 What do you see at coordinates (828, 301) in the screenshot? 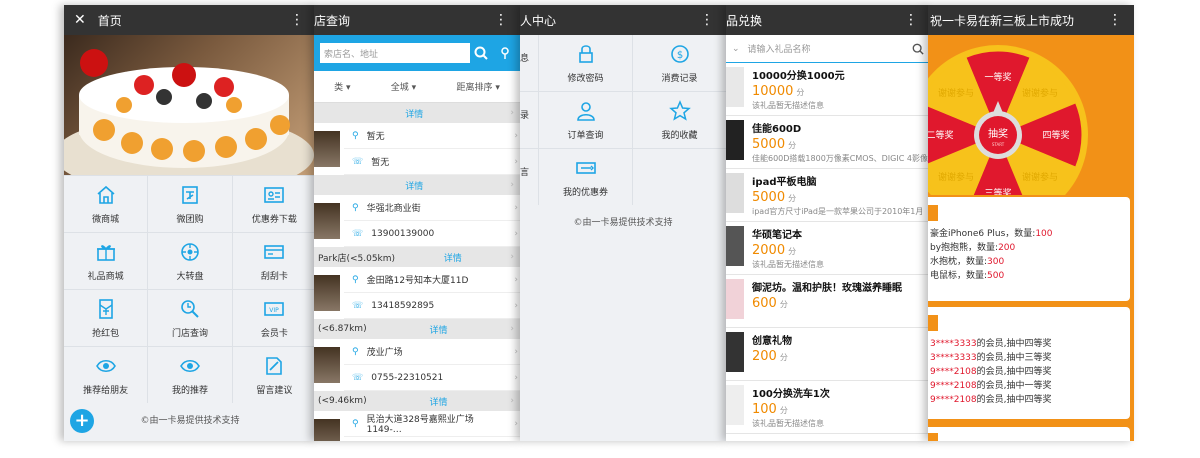
I see `gift-item: 御泥坊。温和护肤！玫瑰滋养睡眠 600 分` at bounding box center [828, 301].